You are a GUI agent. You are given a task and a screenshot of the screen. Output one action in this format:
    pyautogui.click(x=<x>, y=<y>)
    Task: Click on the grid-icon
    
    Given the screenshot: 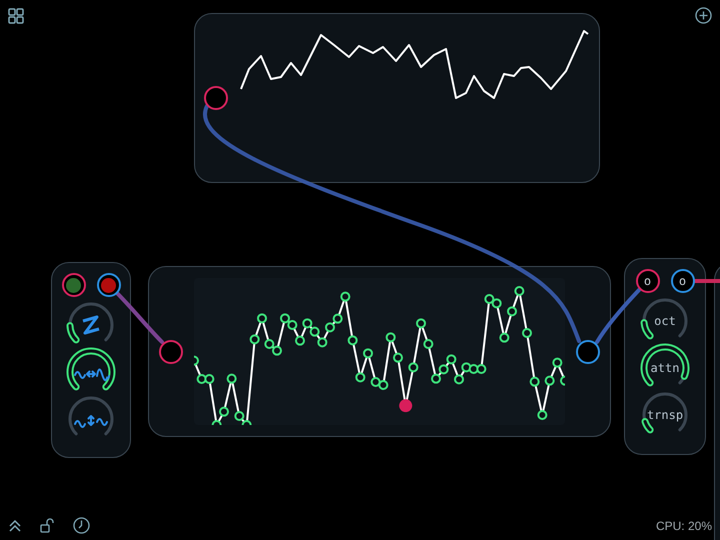 What is the action you would take?
    pyautogui.click(x=16, y=16)
    